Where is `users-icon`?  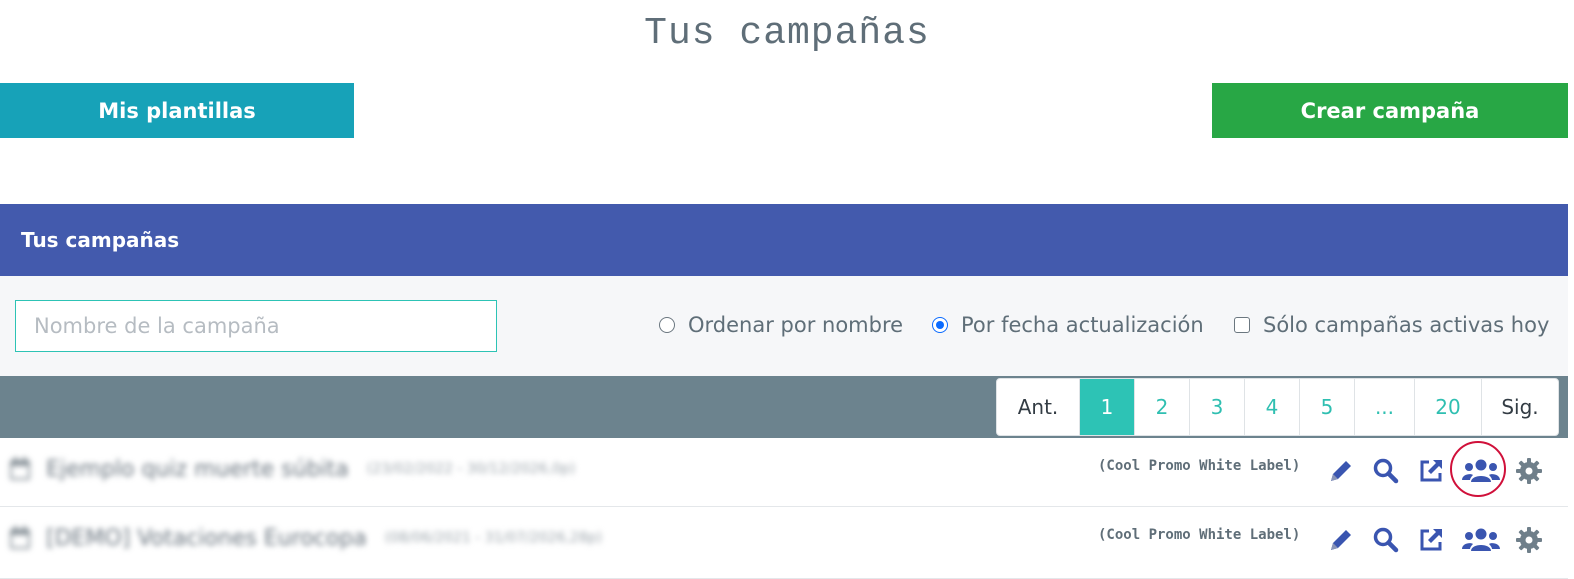
users-icon is located at coordinates (1481, 539).